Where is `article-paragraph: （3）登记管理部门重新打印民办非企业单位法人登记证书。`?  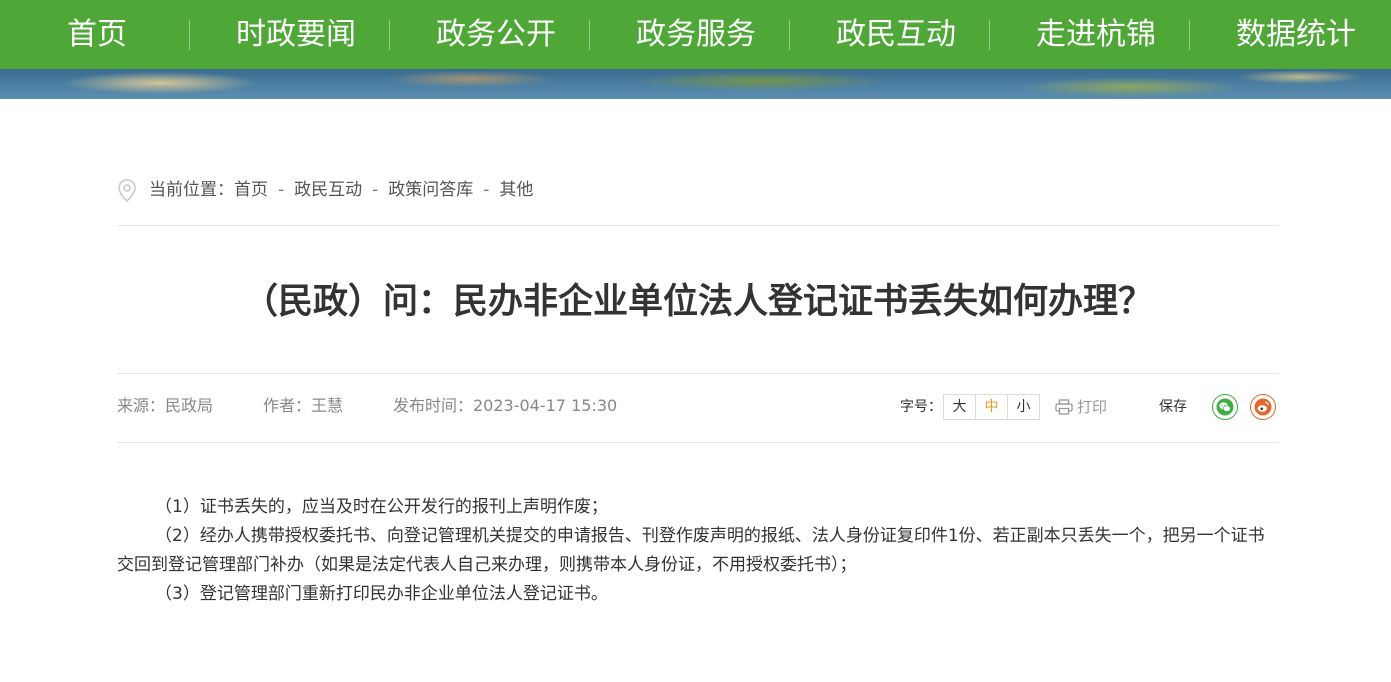
article-paragraph: （3）登记管理部门重新打印民办非企业单位法人登记证书。 is located at coordinates (381, 594).